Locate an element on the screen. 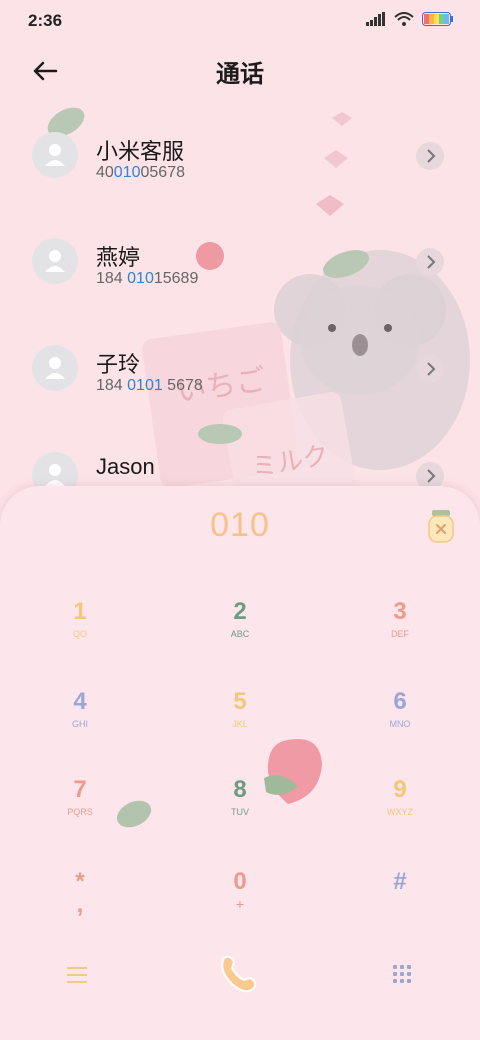  contact-item: 子玲 184 0101 5678 is located at coordinates (240, 373).